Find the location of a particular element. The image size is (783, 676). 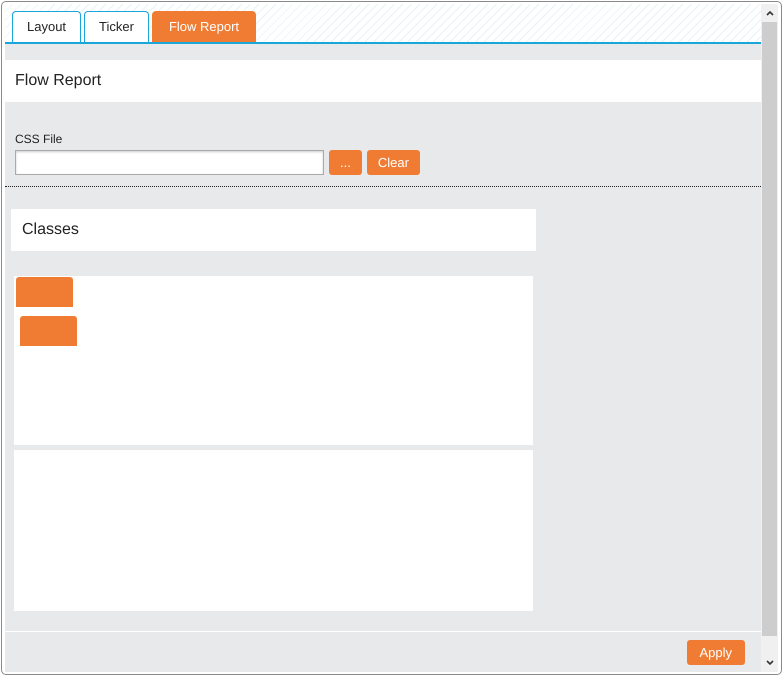

field-label: CSS File is located at coordinates (39, 139).